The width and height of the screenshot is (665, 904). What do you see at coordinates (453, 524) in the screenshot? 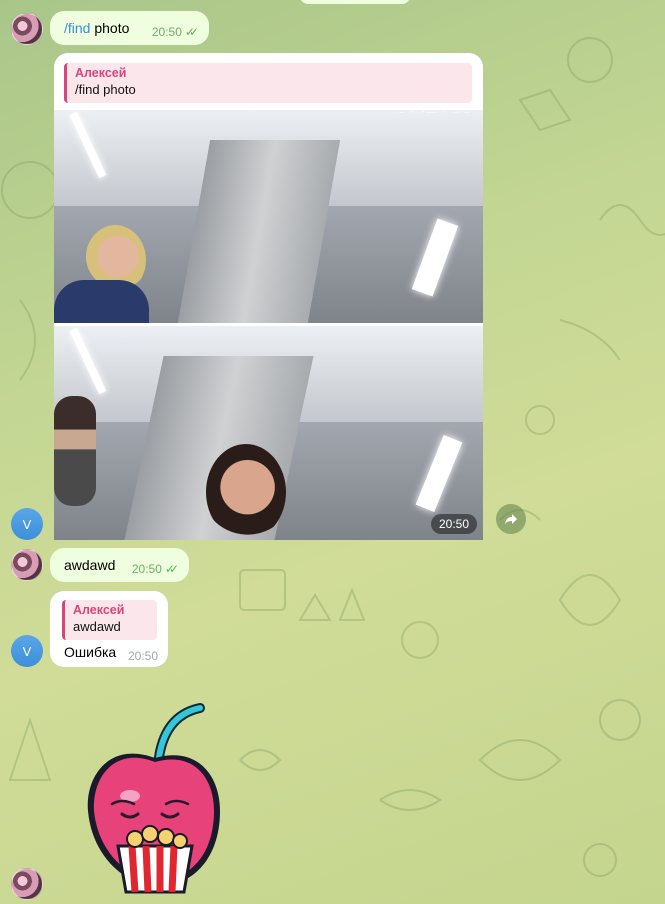
I see `photo-time: 20:50` at bounding box center [453, 524].